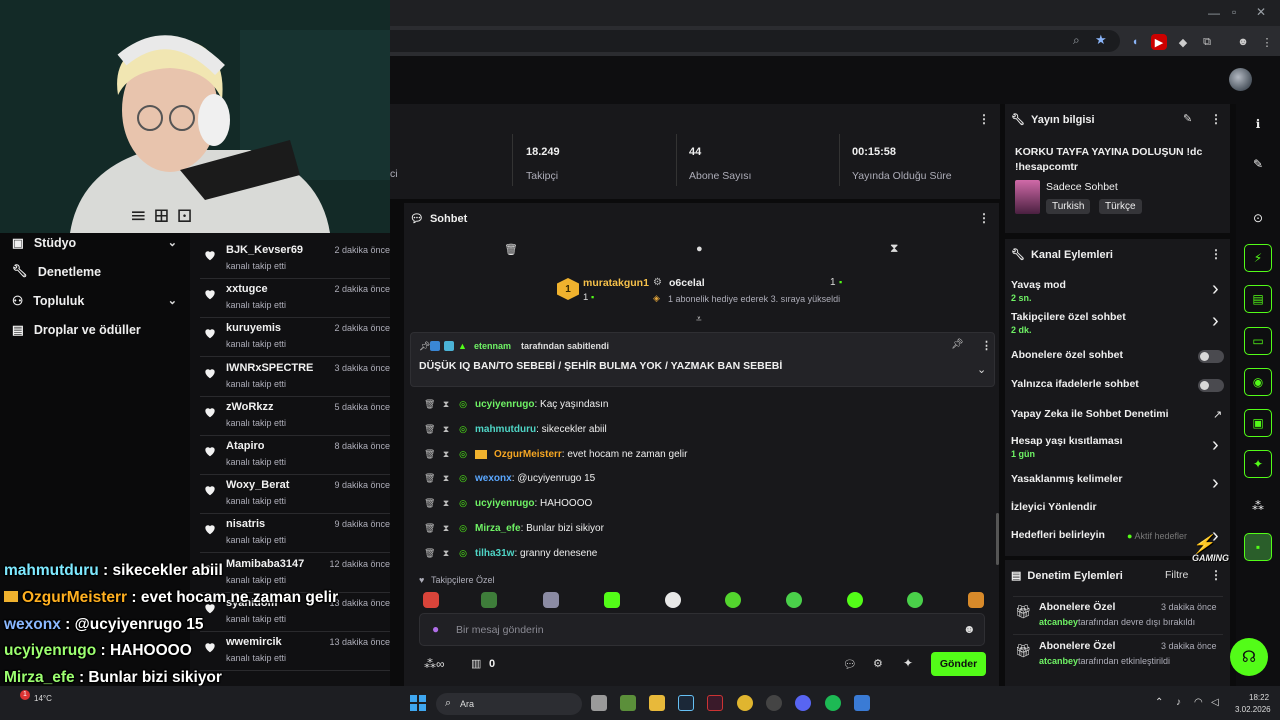 The image size is (1280, 720). Describe the element at coordinates (755, 41) in the screenshot. I see `address-bar: ⌕ ★` at that location.